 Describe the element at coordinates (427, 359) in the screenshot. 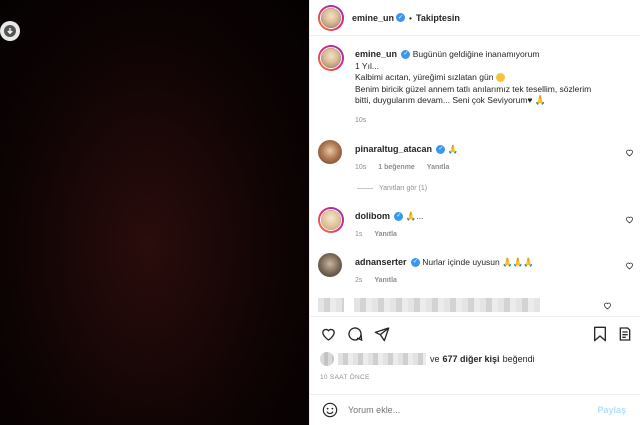

I see `likes-summary: ve 677 diğer kişi beğendi` at that location.